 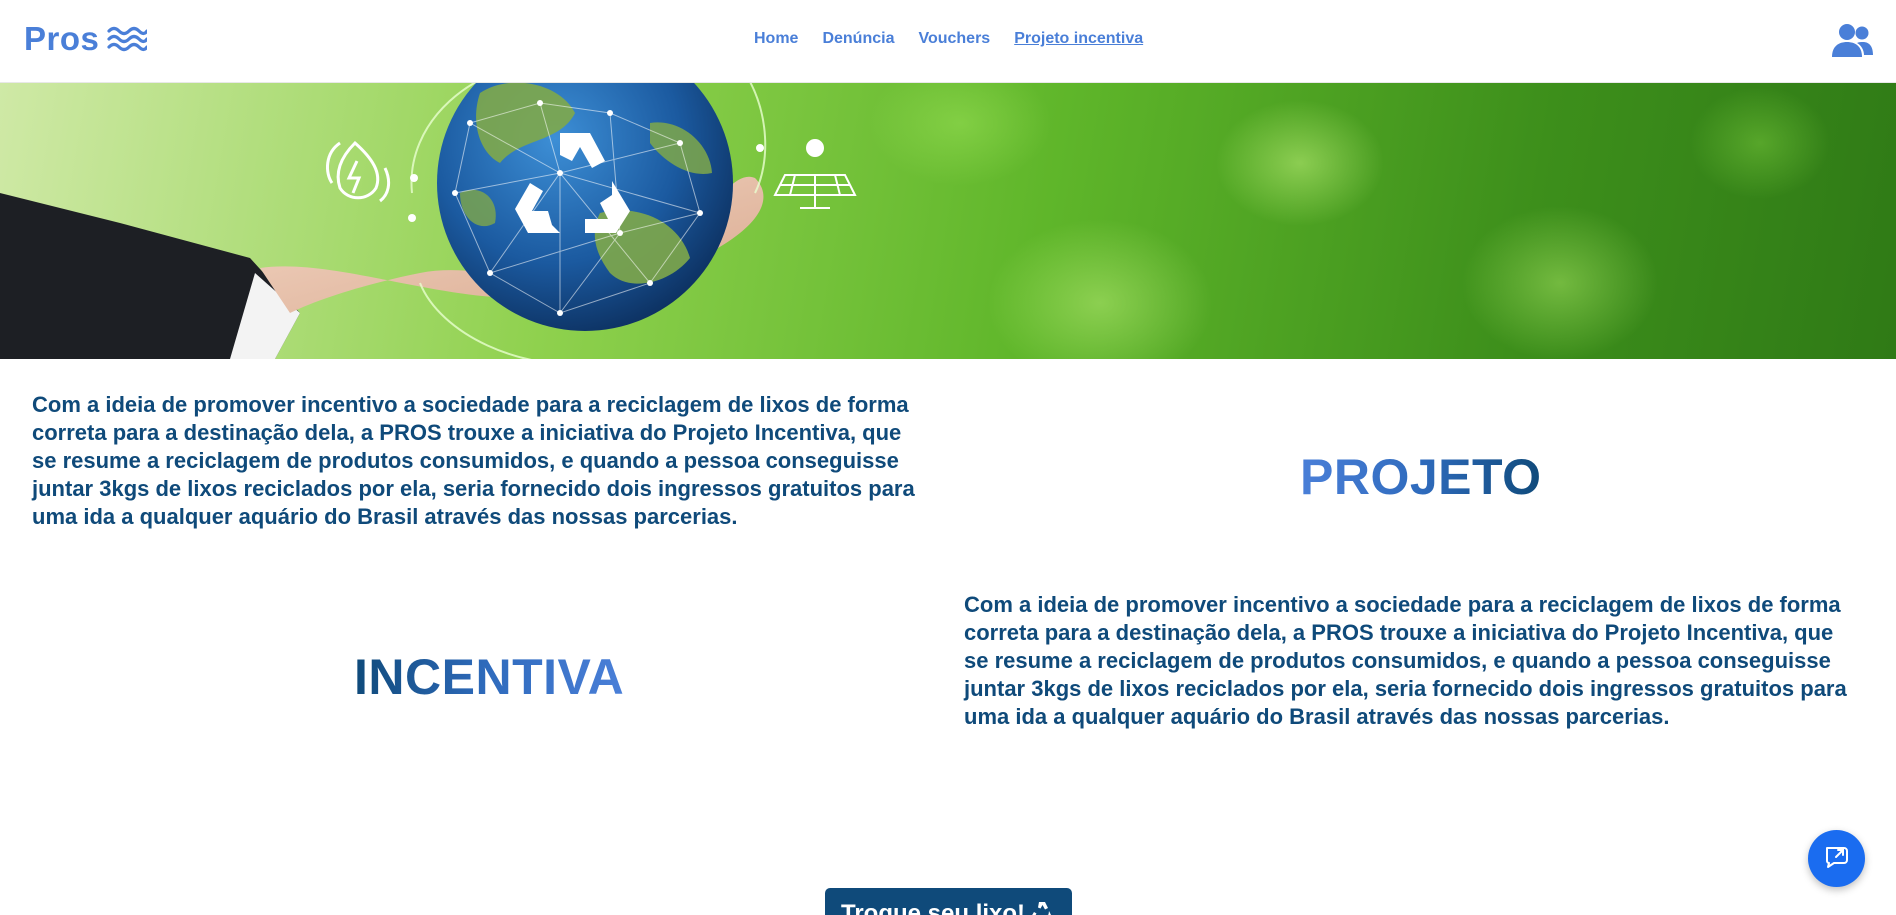 What do you see at coordinates (933, 907) in the screenshot?
I see `swap-trash-button-label: Troque seu lixo!` at bounding box center [933, 907].